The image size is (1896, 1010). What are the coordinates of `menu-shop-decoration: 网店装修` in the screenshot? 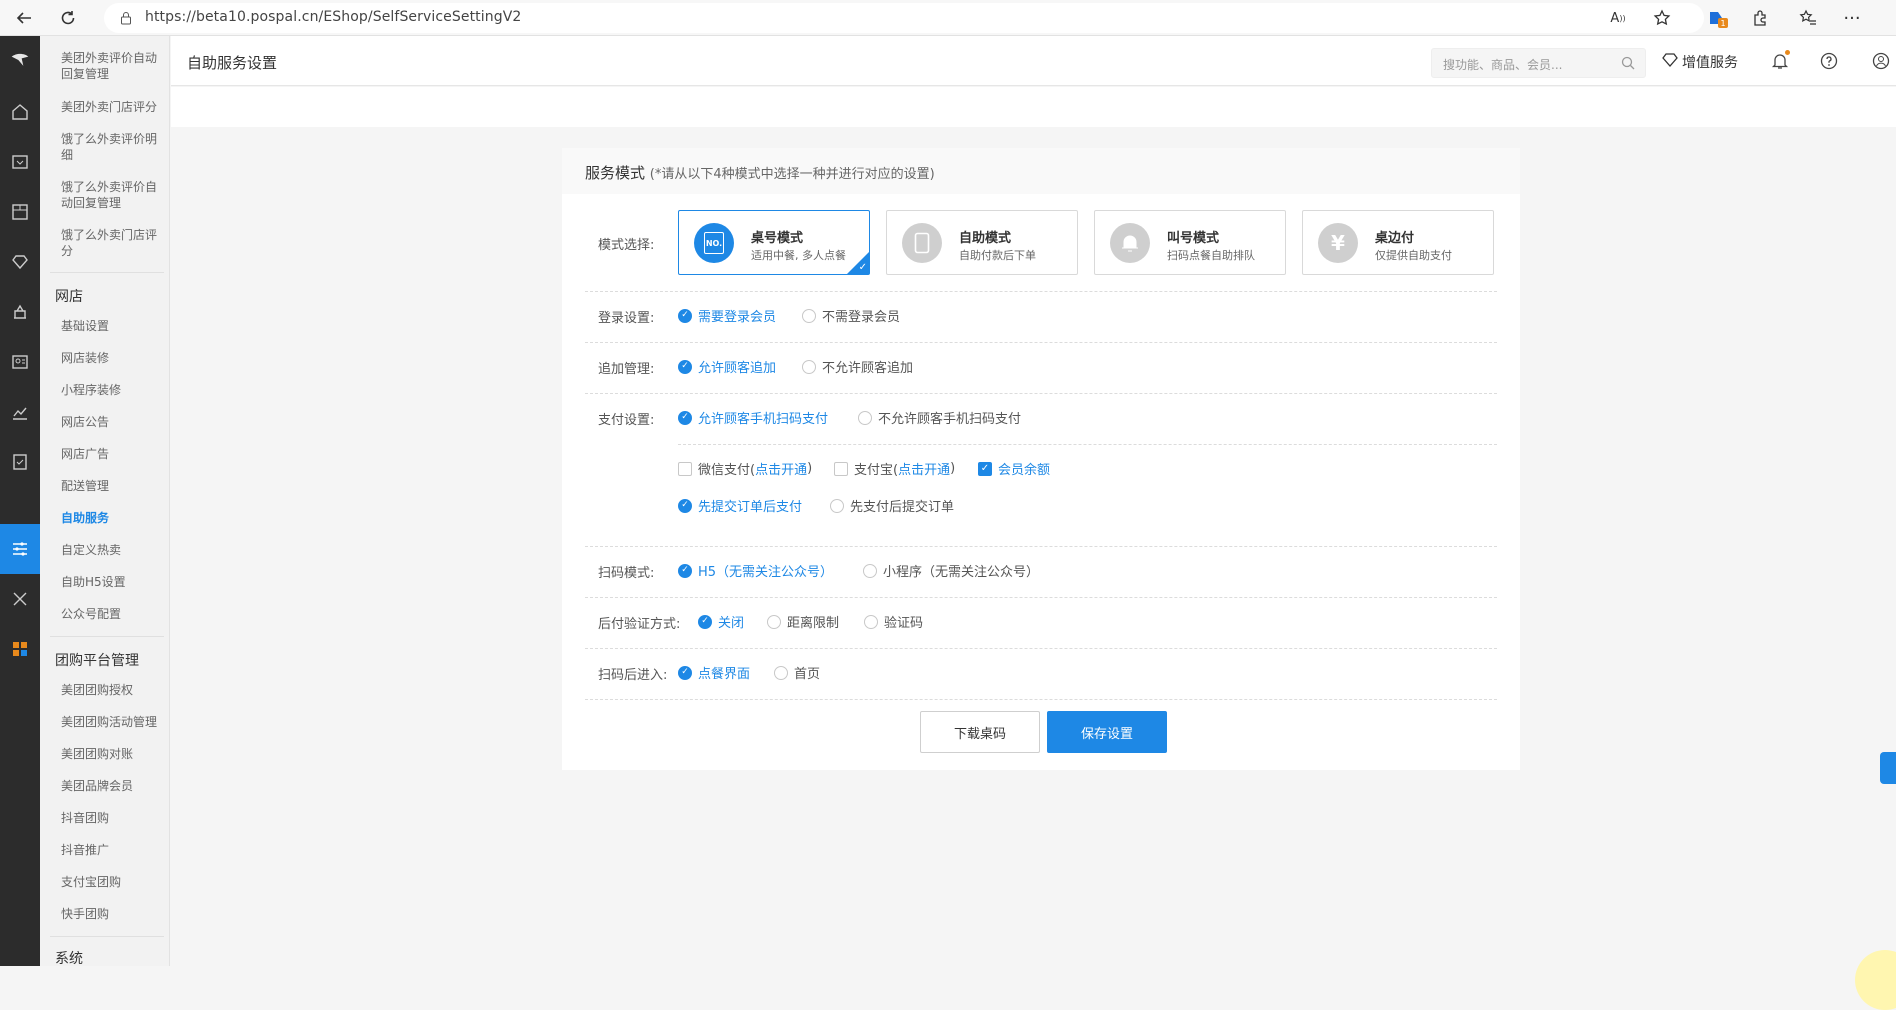 It's located at (111, 358).